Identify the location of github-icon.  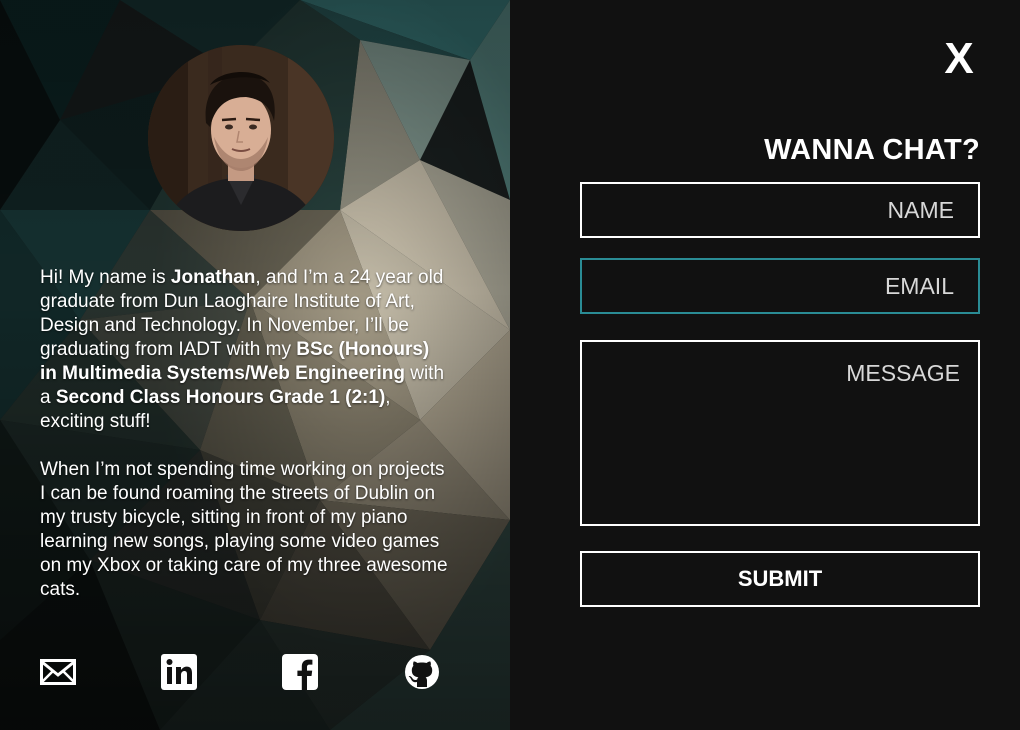
(422, 672).